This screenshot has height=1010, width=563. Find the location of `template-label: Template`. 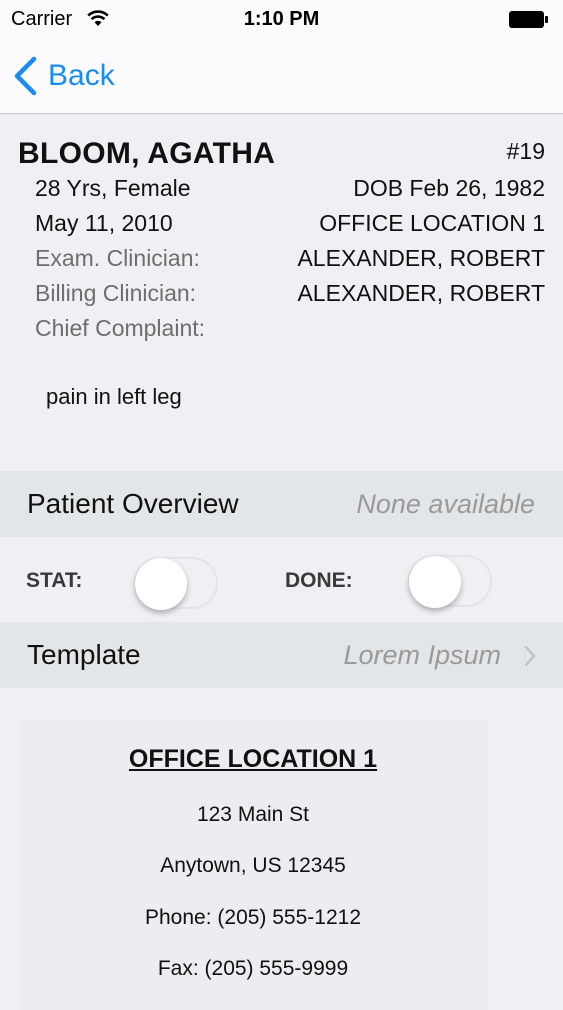

template-label: Template is located at coordinates (84, 654).